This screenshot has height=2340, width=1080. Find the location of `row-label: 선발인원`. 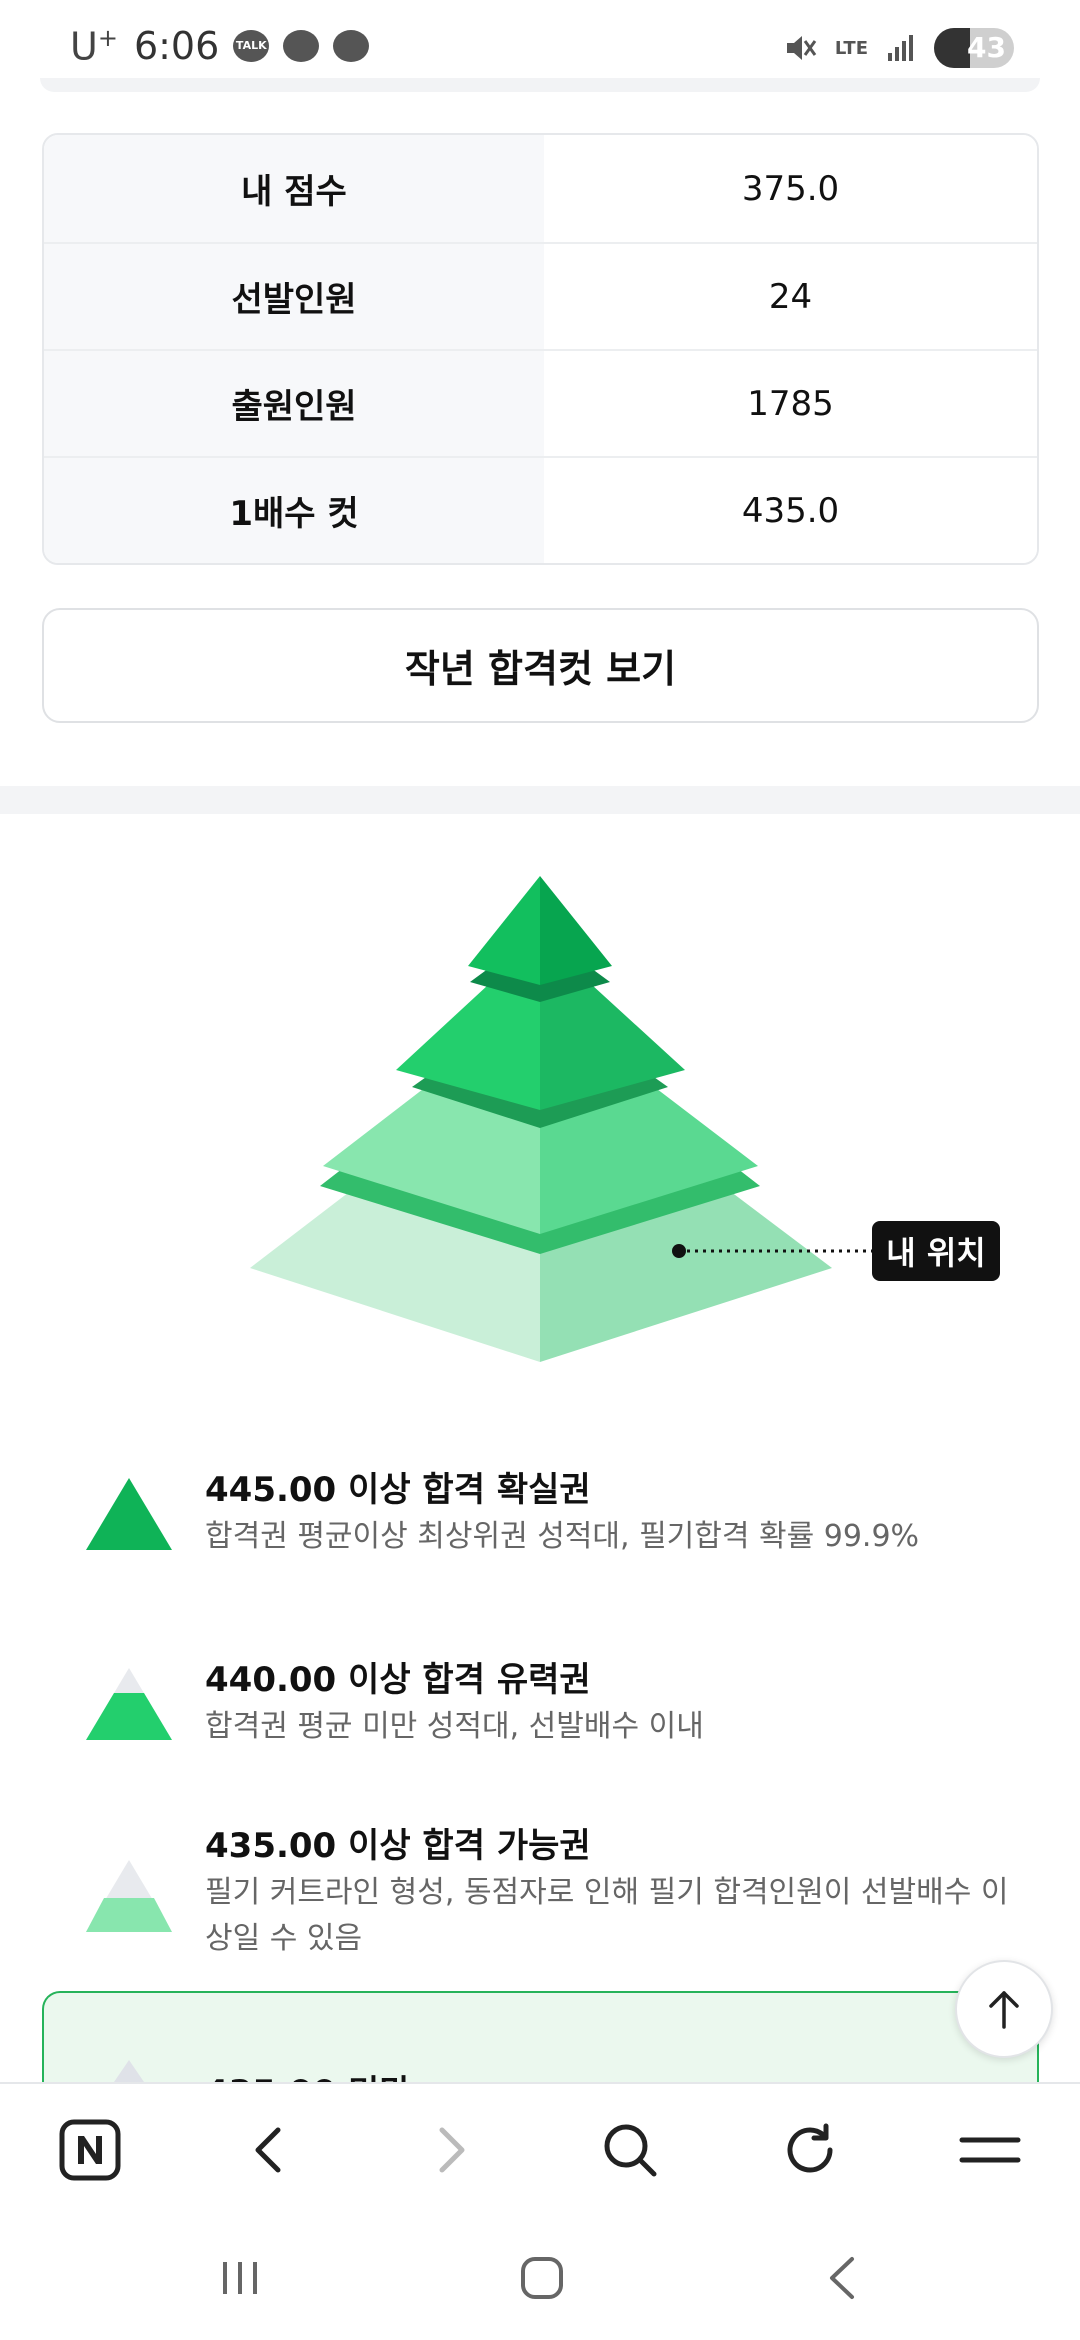

row-label: 선발인원 is located at coordinates (294, 296).